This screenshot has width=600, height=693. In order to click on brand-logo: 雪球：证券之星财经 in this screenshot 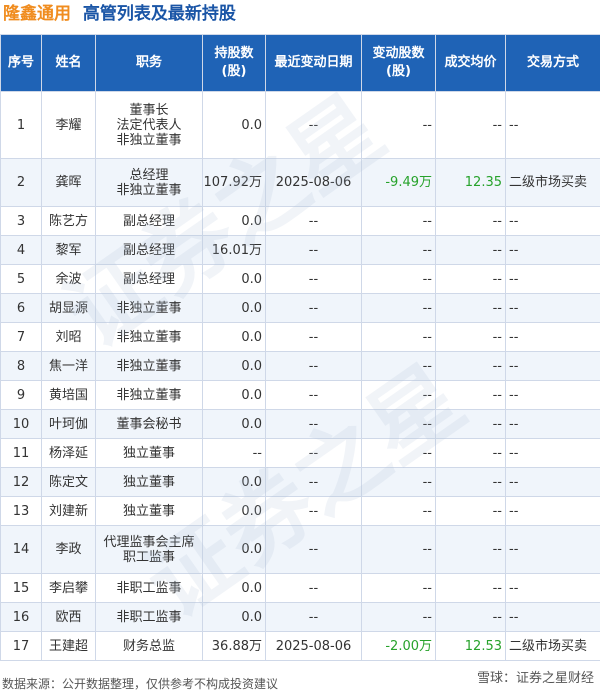, I will do `click(535, 678)`.